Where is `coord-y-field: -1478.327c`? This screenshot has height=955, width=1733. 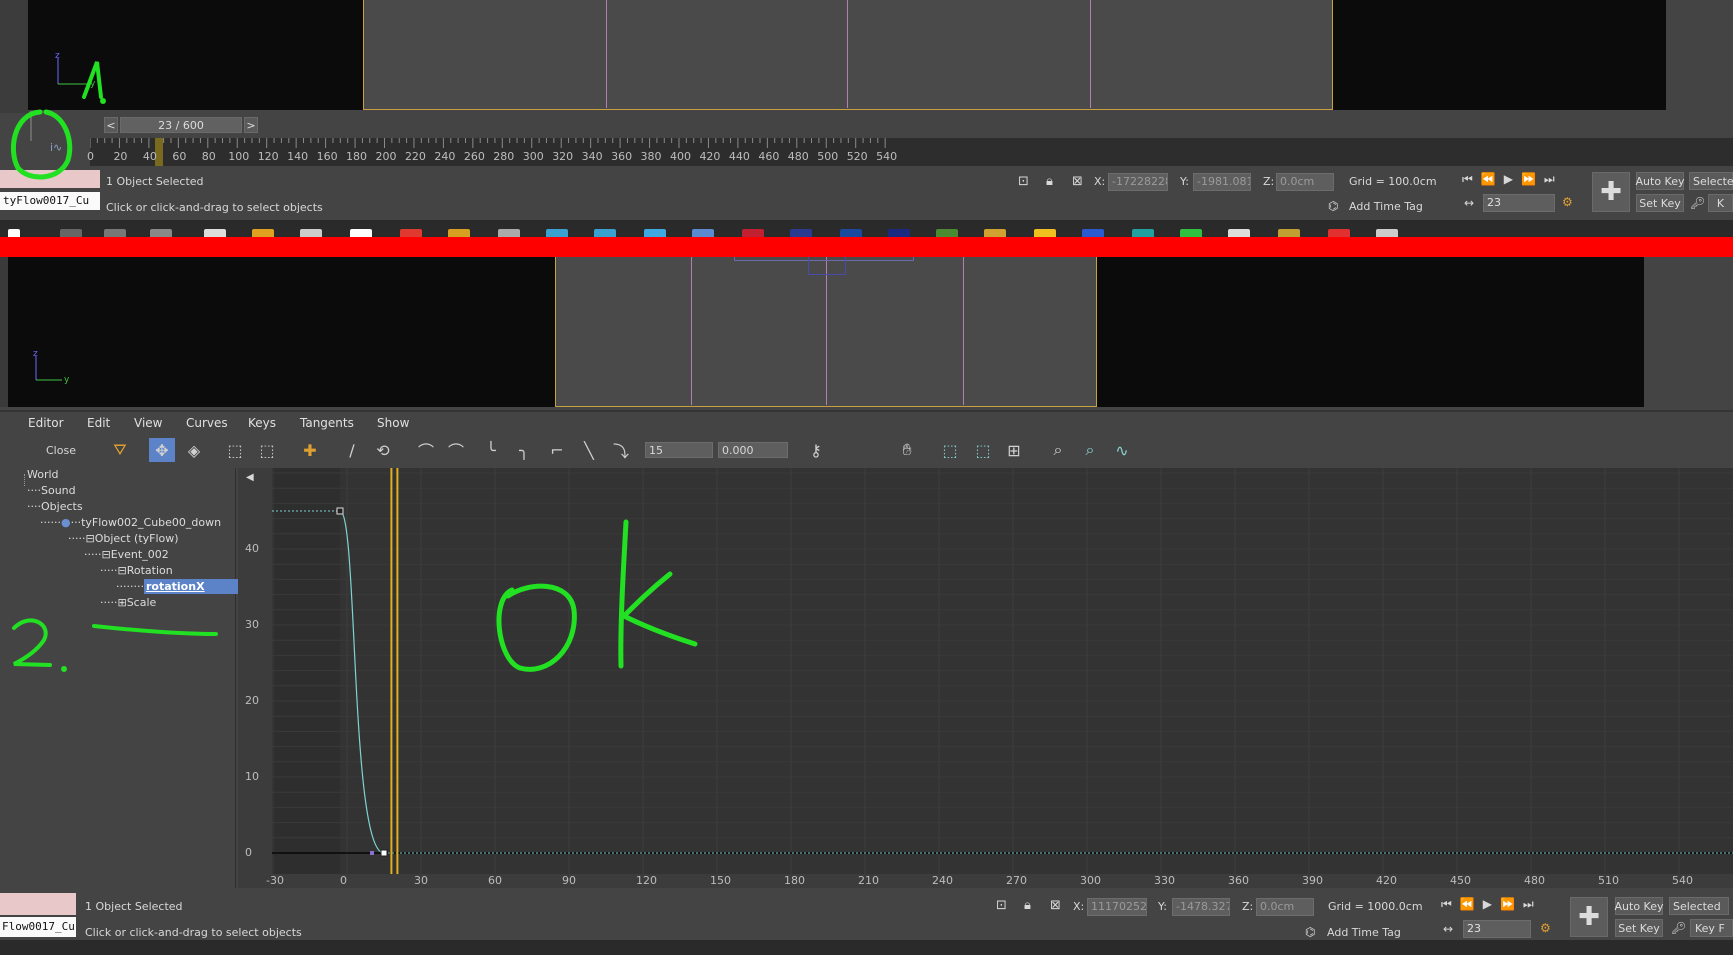 coord-y-field: -1478.327c is located at coordinates (1201, 907).